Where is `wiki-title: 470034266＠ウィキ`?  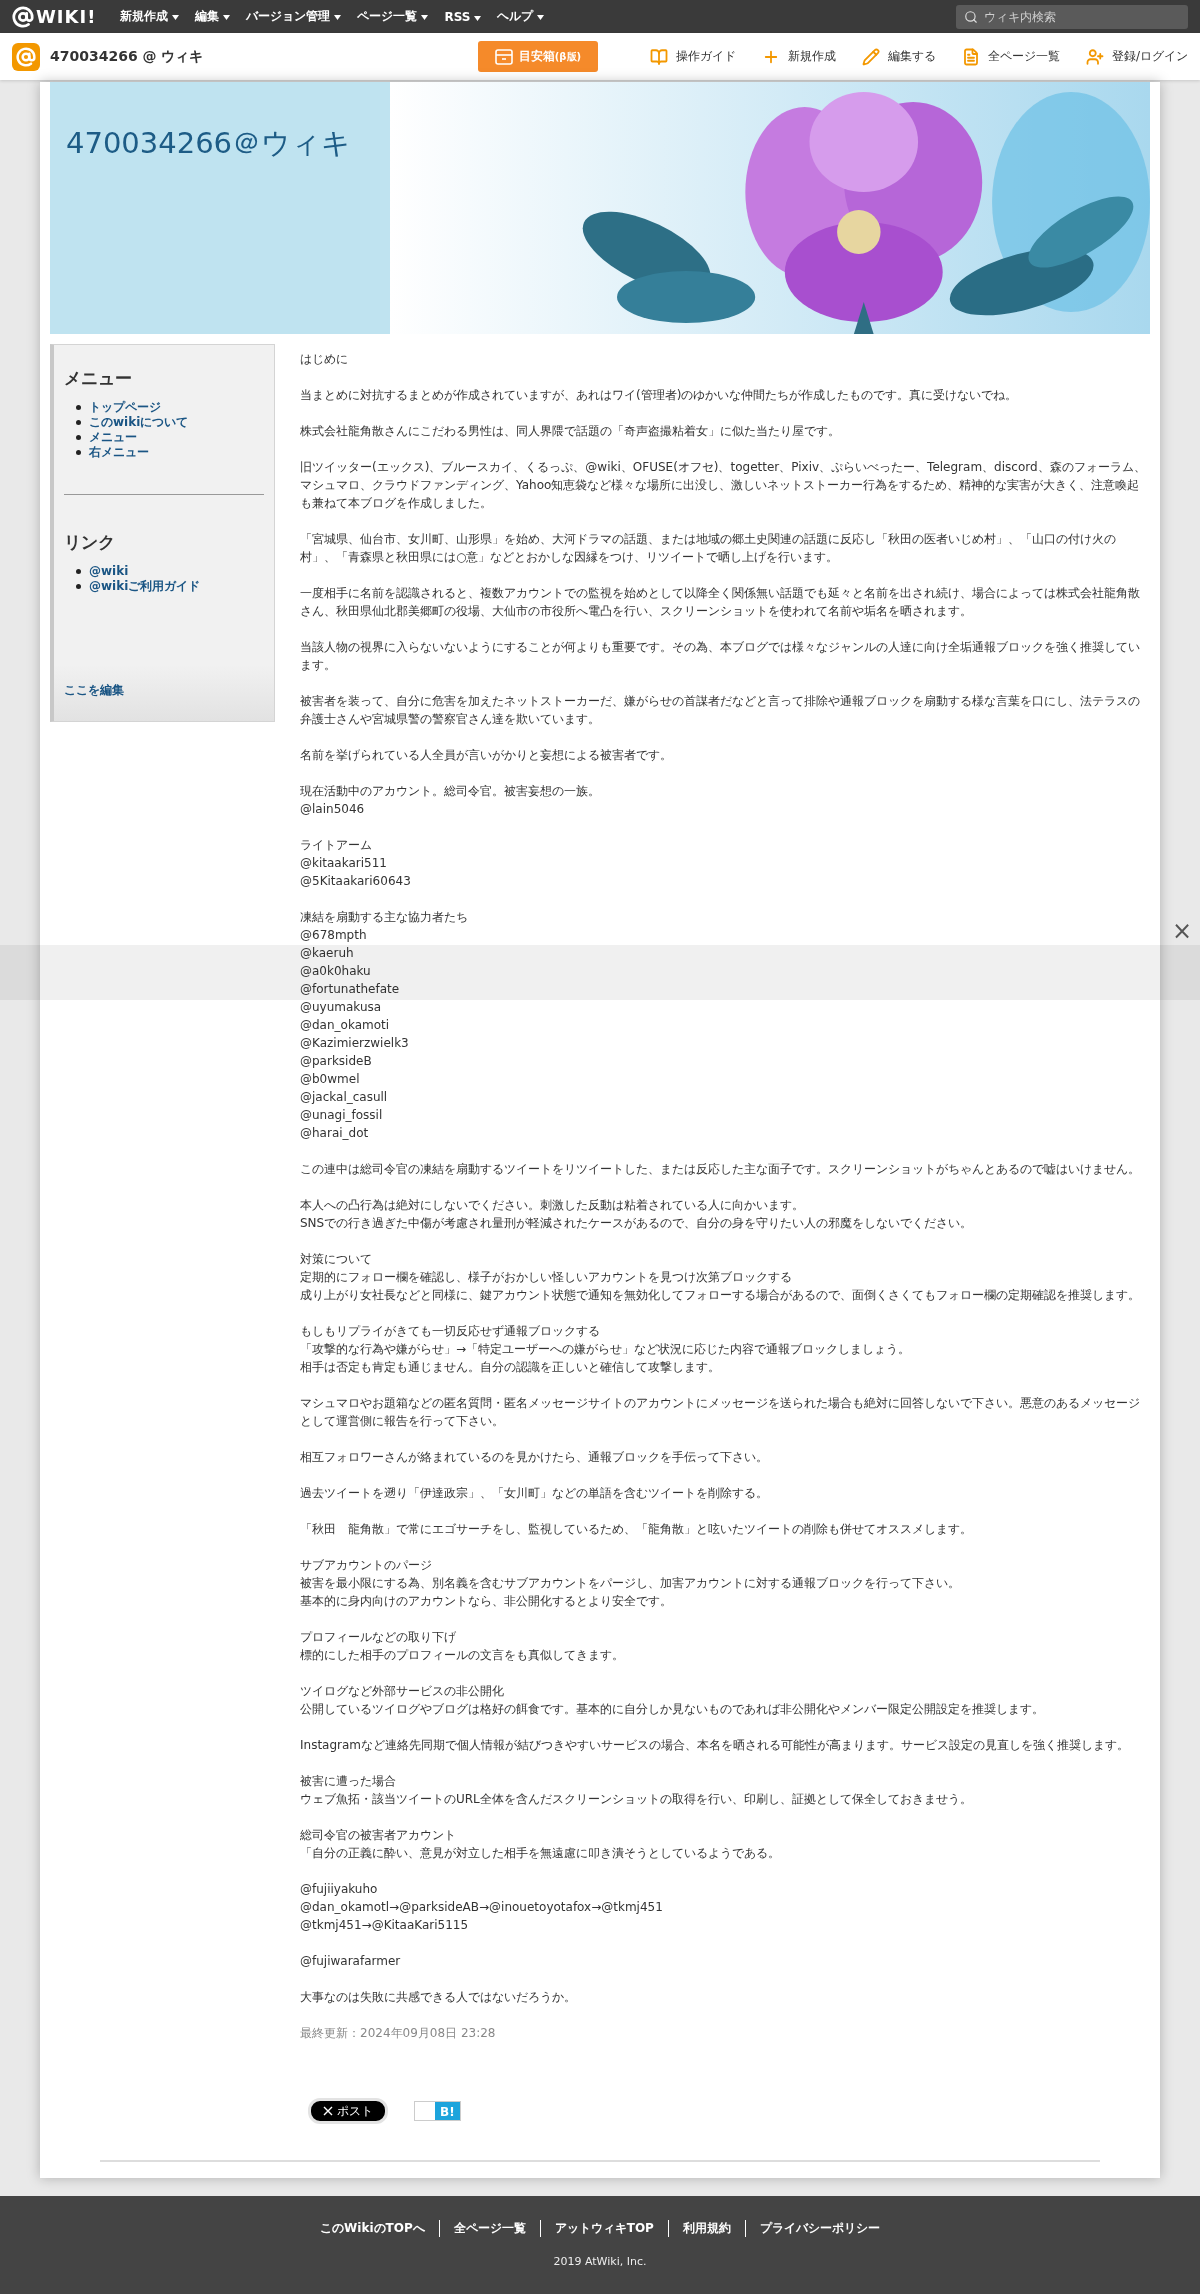 wiki-title: 470034266＠ウィキ is located at coordinates (220, 208).